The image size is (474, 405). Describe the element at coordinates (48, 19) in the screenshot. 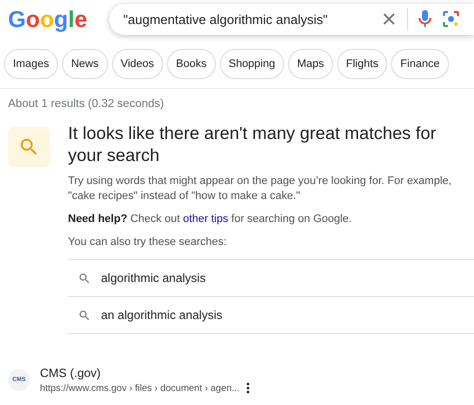

I see `logo: Google` at that location.